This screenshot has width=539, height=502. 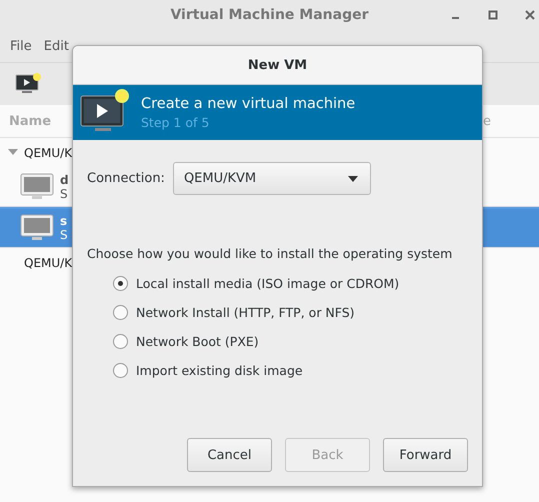 What do you see at coordinates (271, 178) in the screenshot?
I see `connection-dropdown: QEMU/KVM` at bounding box center [271, 178].